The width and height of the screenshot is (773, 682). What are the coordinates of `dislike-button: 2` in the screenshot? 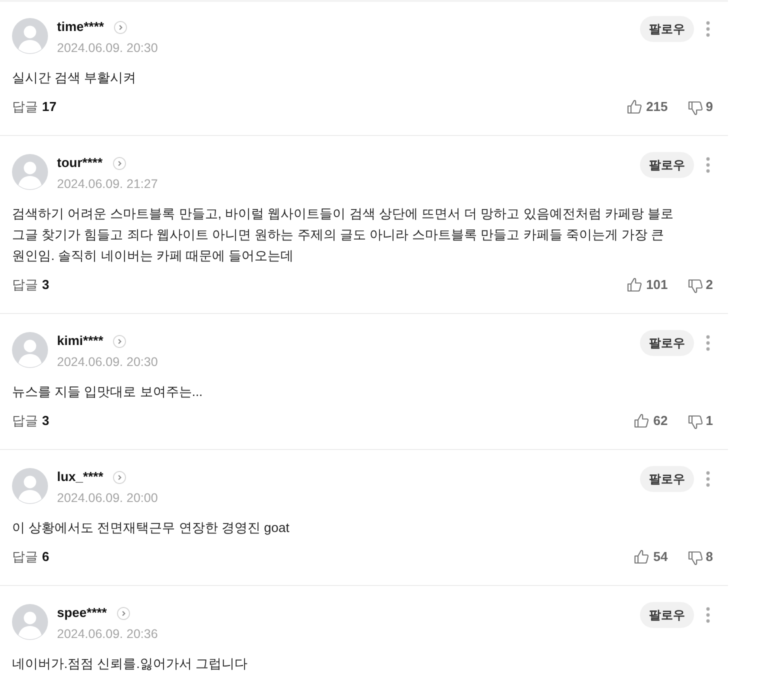 It's located at (700, 284).